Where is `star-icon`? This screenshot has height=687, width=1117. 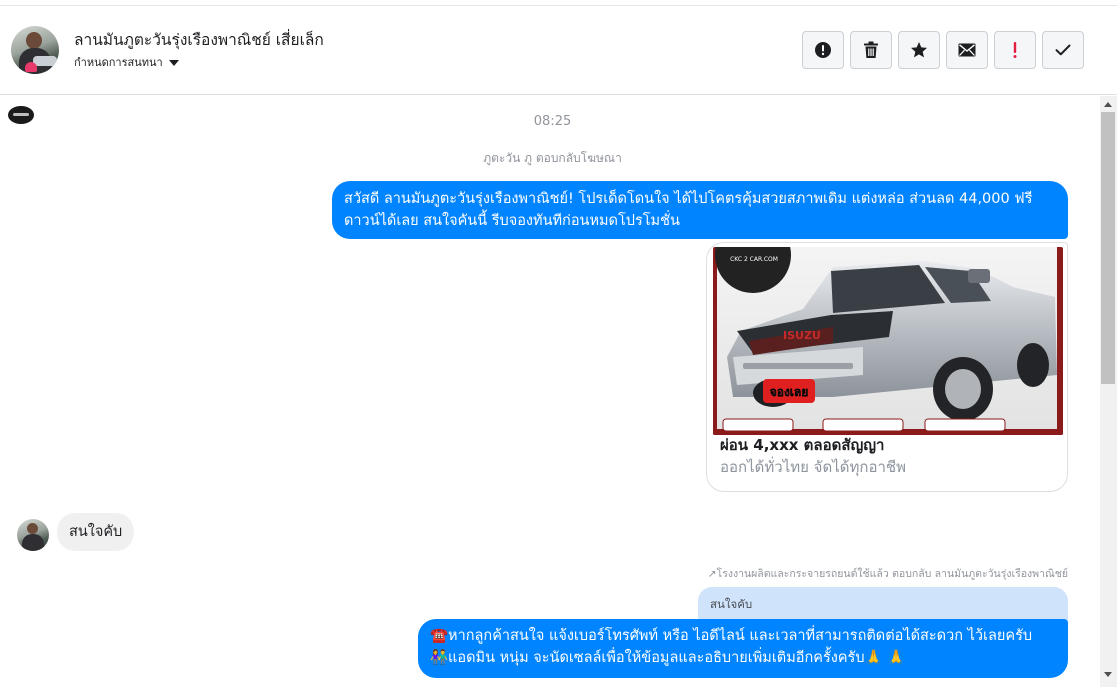 star-icon is located at coordinates (919, 50).